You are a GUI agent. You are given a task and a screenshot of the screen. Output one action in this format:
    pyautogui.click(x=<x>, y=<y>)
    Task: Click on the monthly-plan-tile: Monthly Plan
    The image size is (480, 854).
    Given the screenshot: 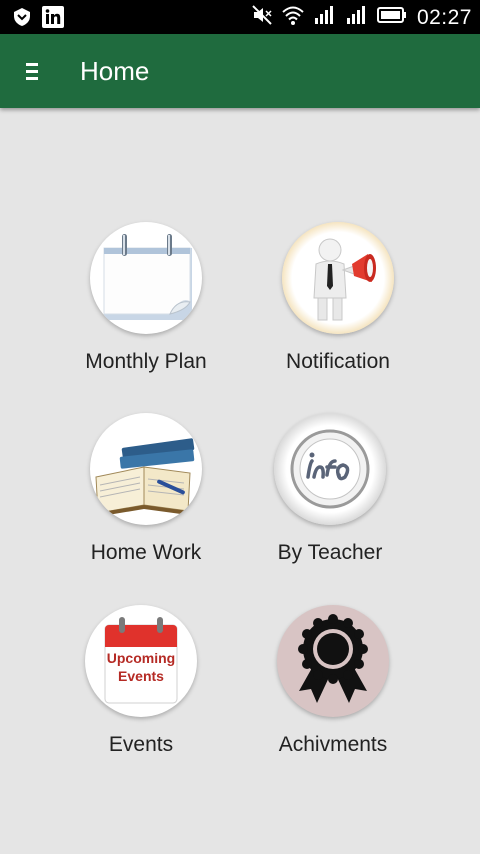 What is the action you would take?
    pyautogui.click(x=146, y=298)
    